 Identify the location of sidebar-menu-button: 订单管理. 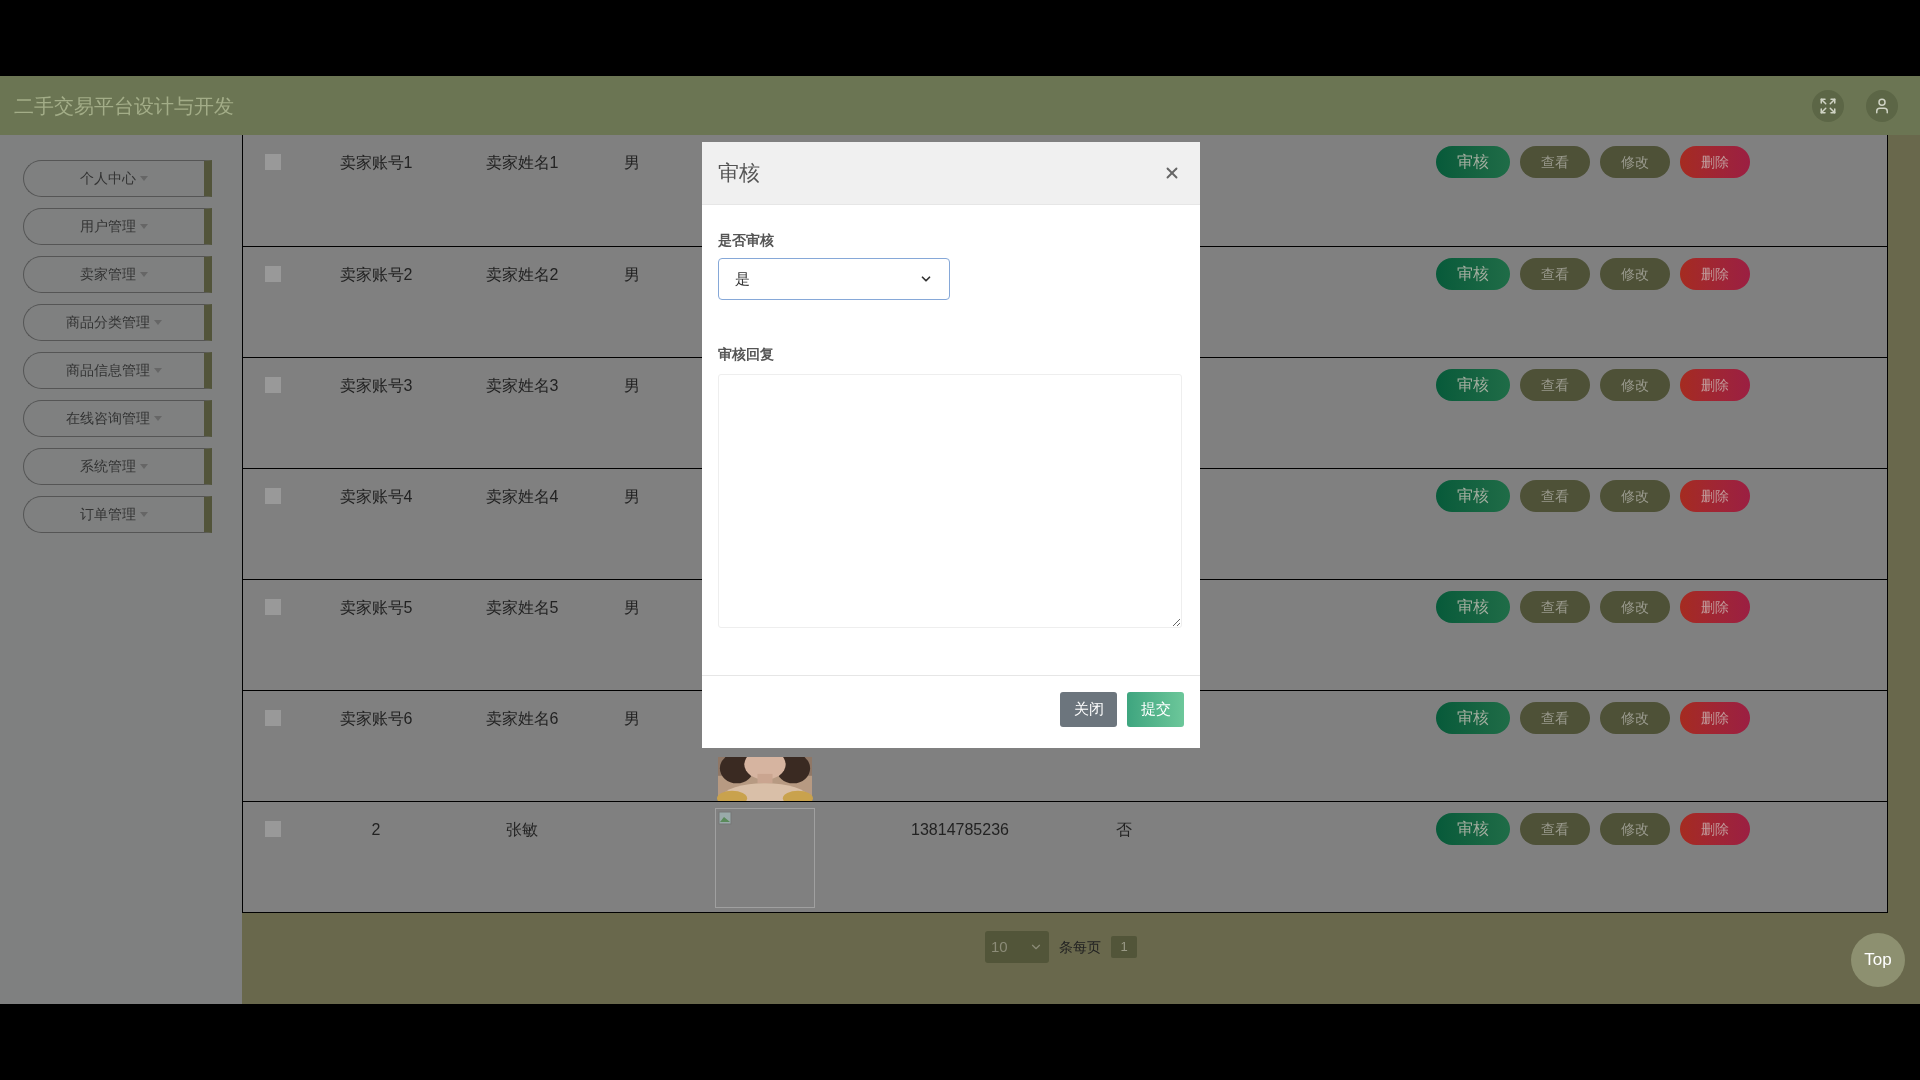
(117, 514).